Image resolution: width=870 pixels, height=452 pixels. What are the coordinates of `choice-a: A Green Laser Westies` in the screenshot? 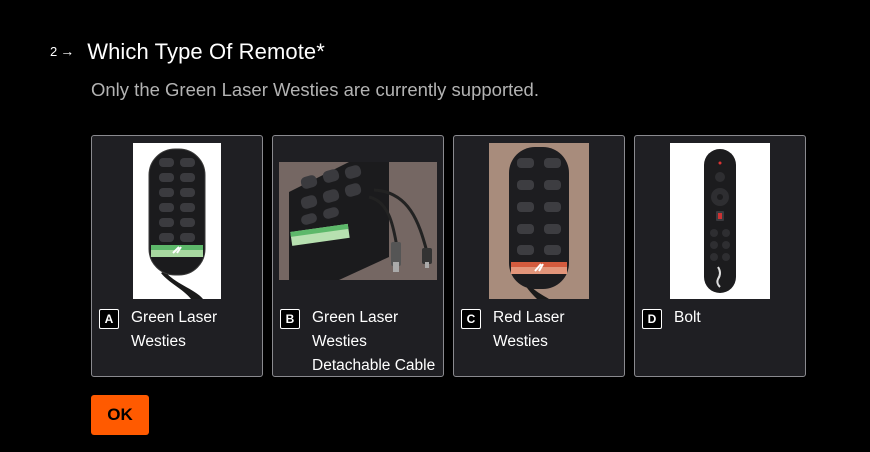 It's located at (177, 256).